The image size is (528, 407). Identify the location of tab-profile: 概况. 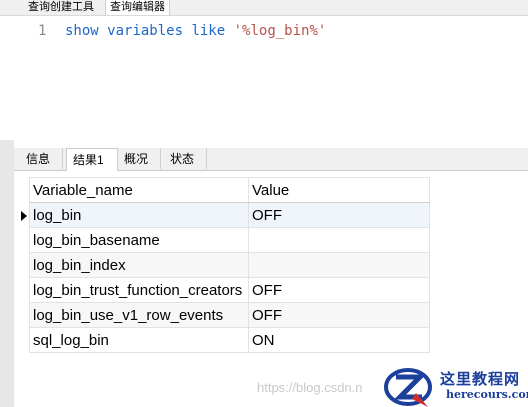
(139, 158).